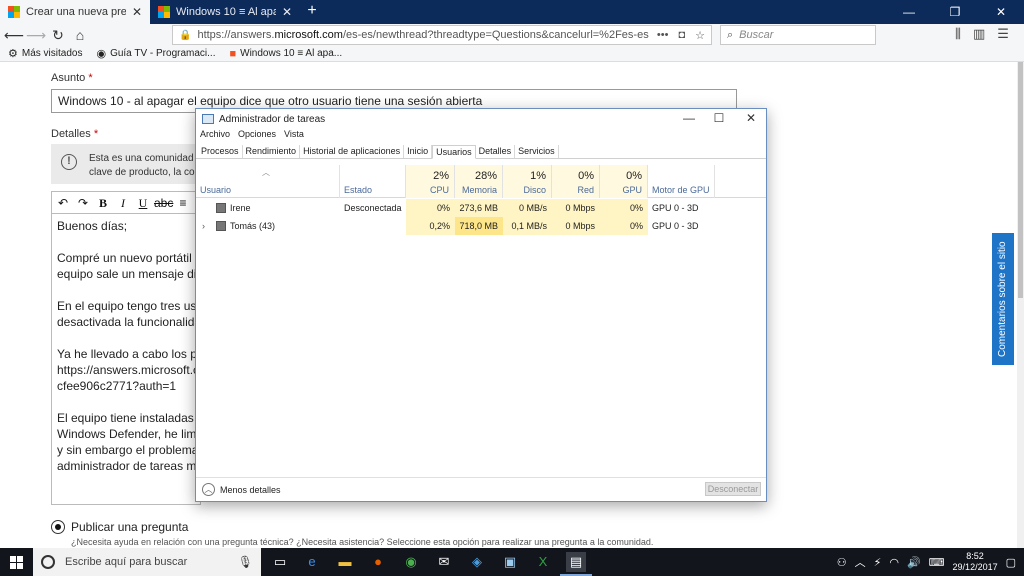 Image resolution: width=1024 pixels, height=576 pixels. I want to click on tab-servicios: Servicios, so click(537, 151).